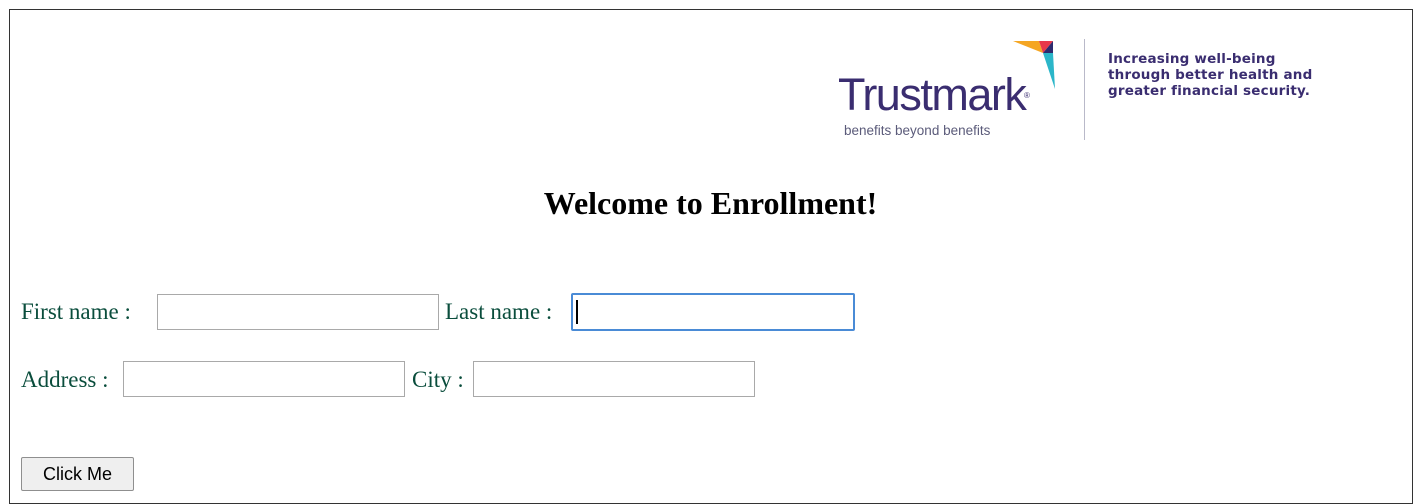  Describe the element at coordinates (1084, 89) in the screenshot. I see `logo-divider` at that location.